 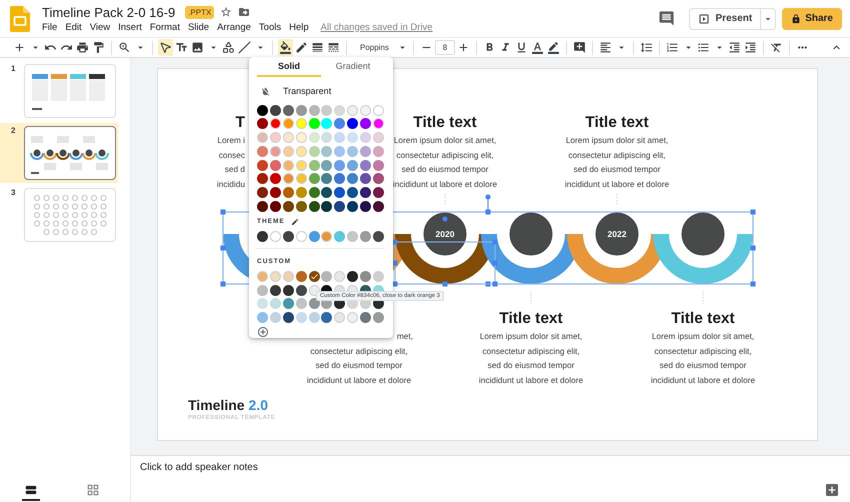 What do you see at coordinates (445, 234) in the screenshot?
I see `year-label: 2020` at bounding box center [445, 234].